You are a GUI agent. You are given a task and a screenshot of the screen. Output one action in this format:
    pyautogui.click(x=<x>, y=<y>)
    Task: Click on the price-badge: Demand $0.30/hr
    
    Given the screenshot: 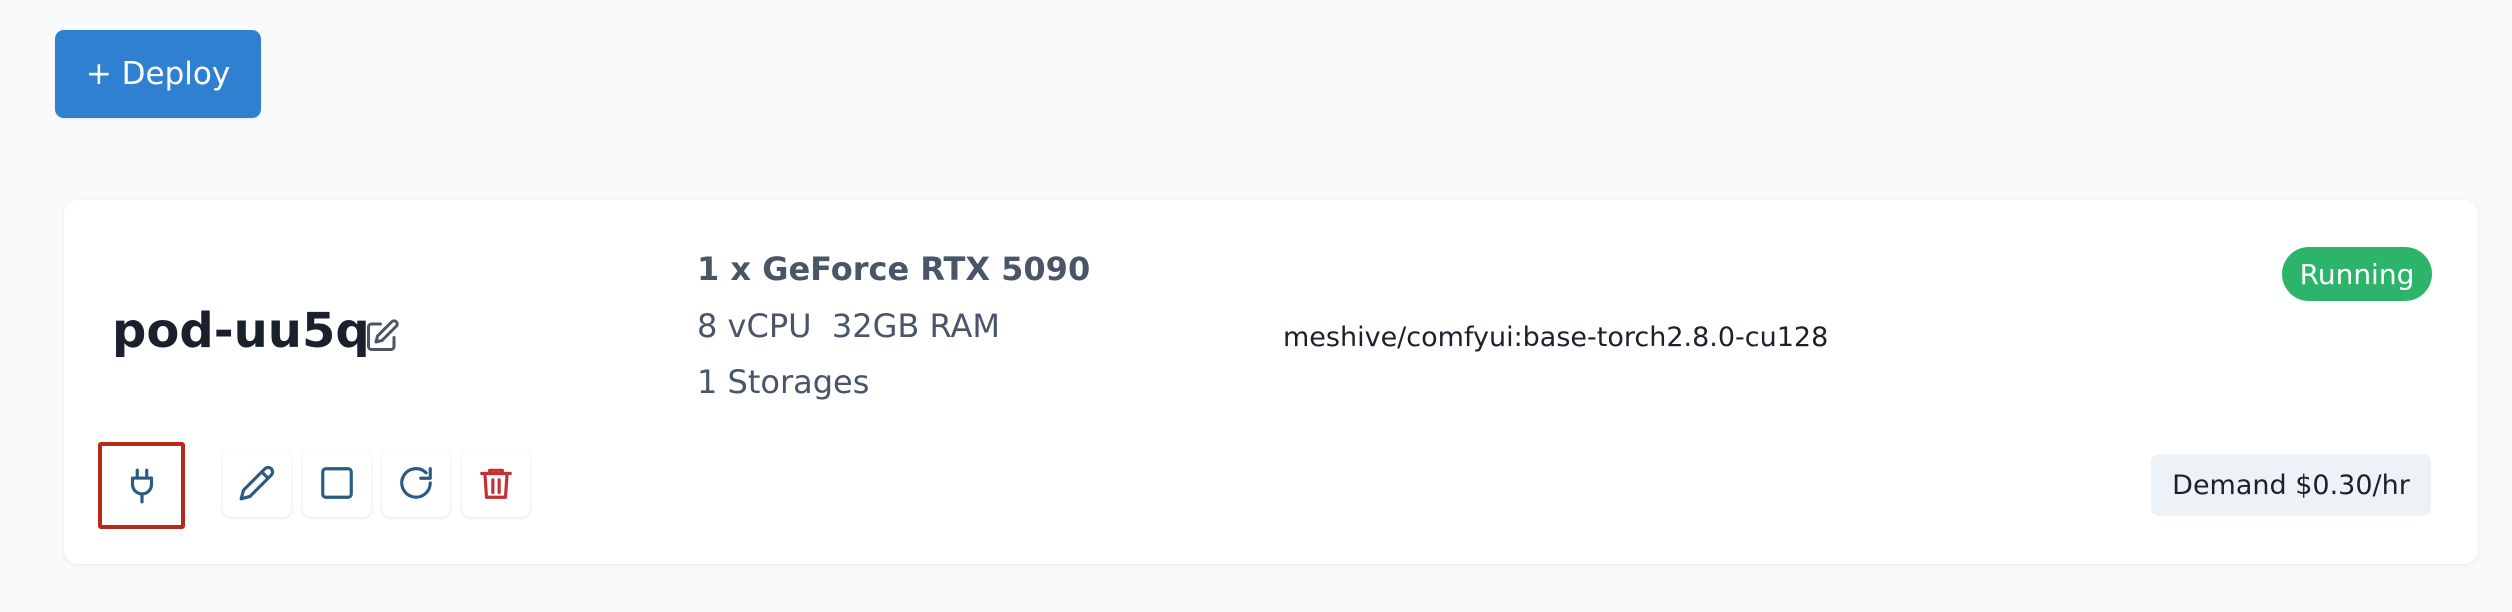 What is the action you would take?
    pyautogui.click(x=2291, y=485)
    